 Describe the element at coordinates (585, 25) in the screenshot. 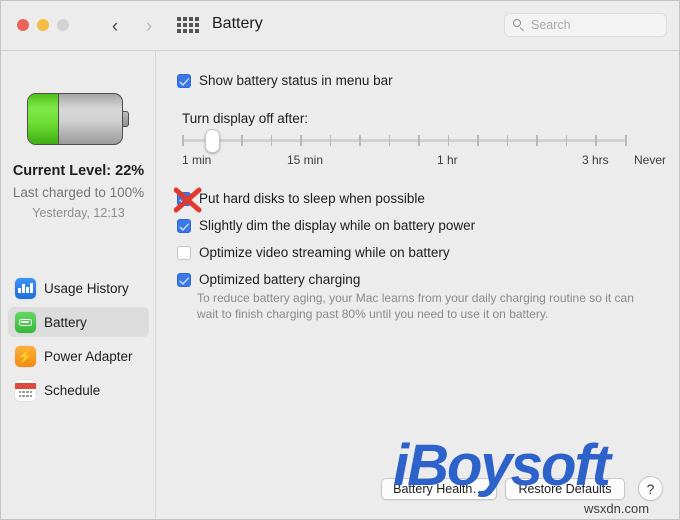

I see `search-field: Search` at that location.